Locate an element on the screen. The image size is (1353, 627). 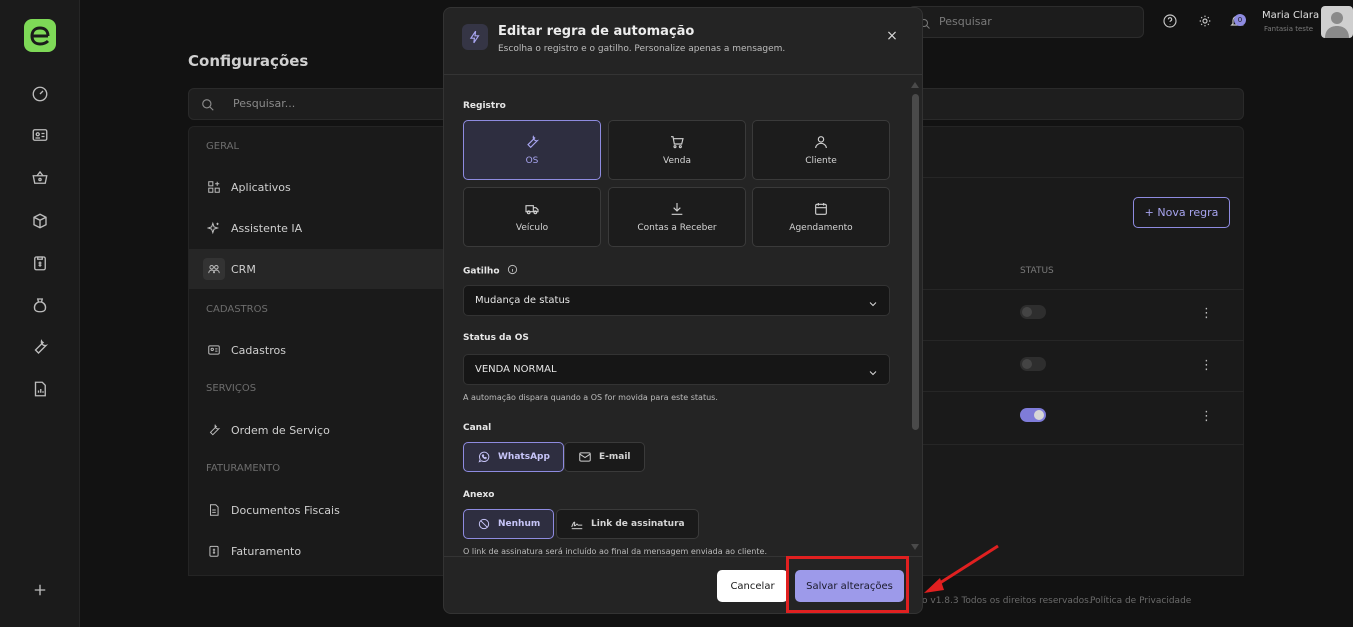
nav-section-cadastros: CADASTROS is located at coordinates (237, 309).